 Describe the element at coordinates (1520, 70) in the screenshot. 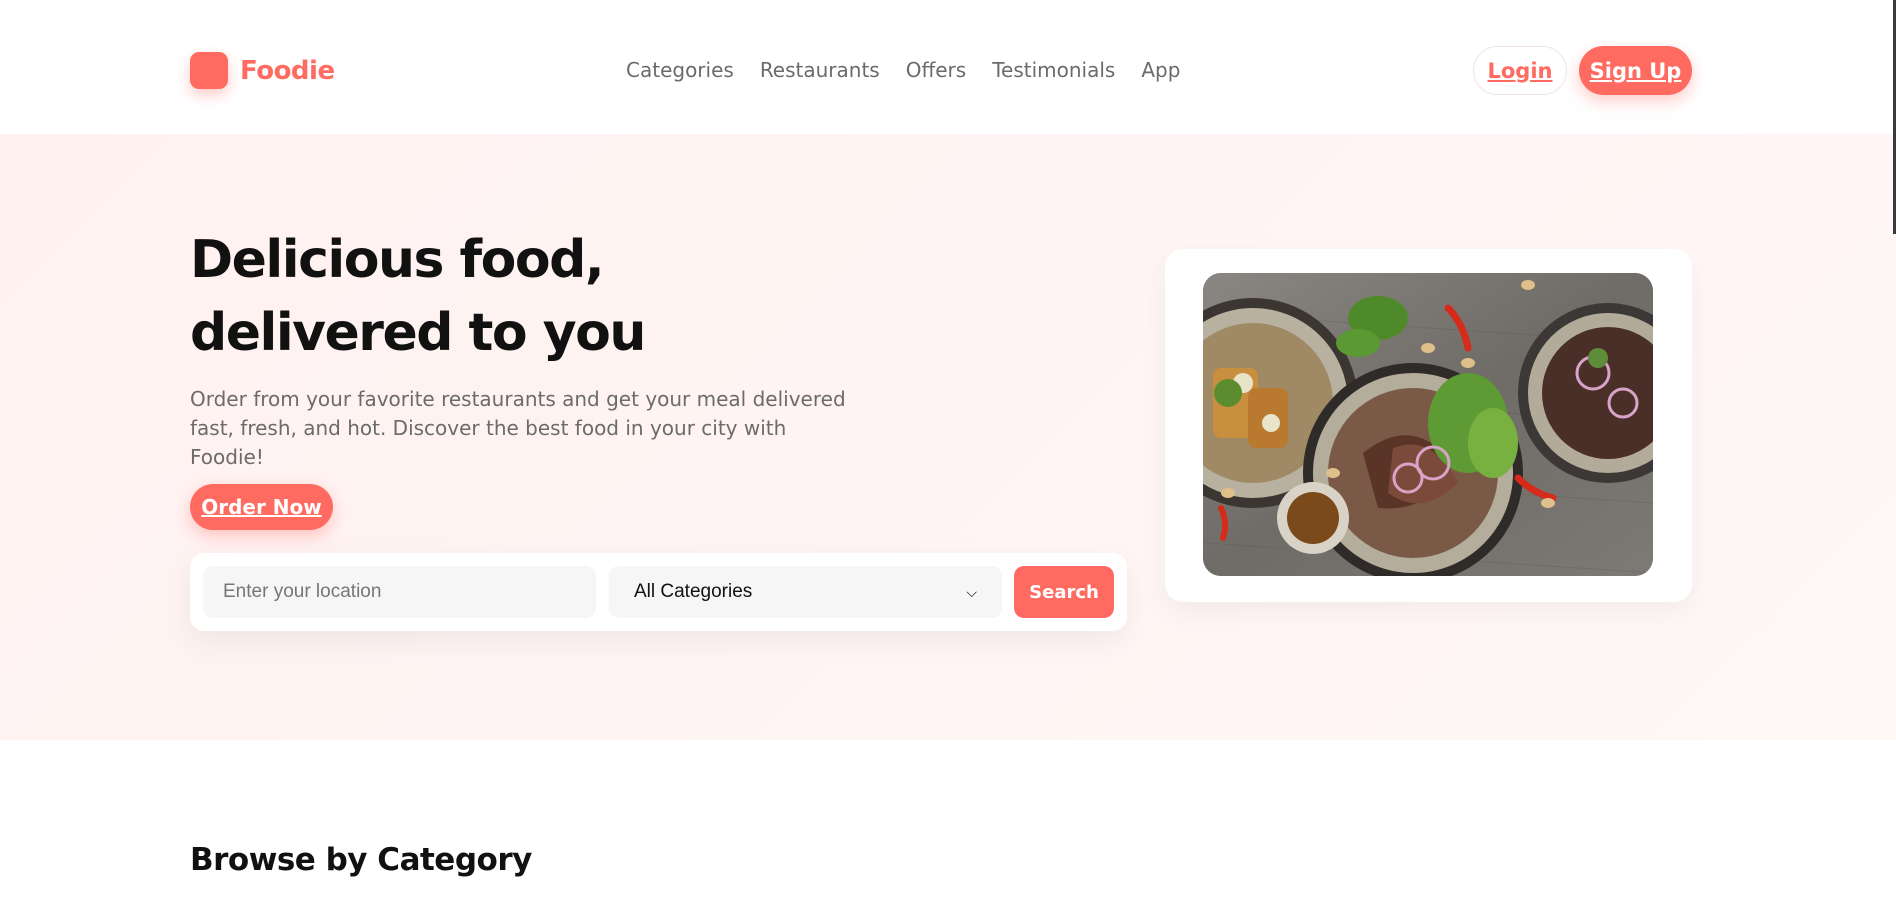

I see `login-button: Login` at that location.